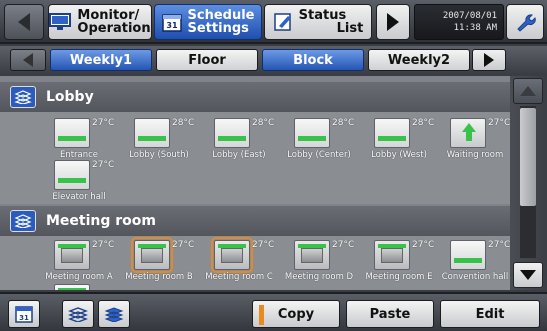 Image resolution: width=547 pixels, height=331 pixels. What do you see at coordinates (101, 221) in the screenshot?
I see `group-title: Meeting room` at bounding box center [101, 221].